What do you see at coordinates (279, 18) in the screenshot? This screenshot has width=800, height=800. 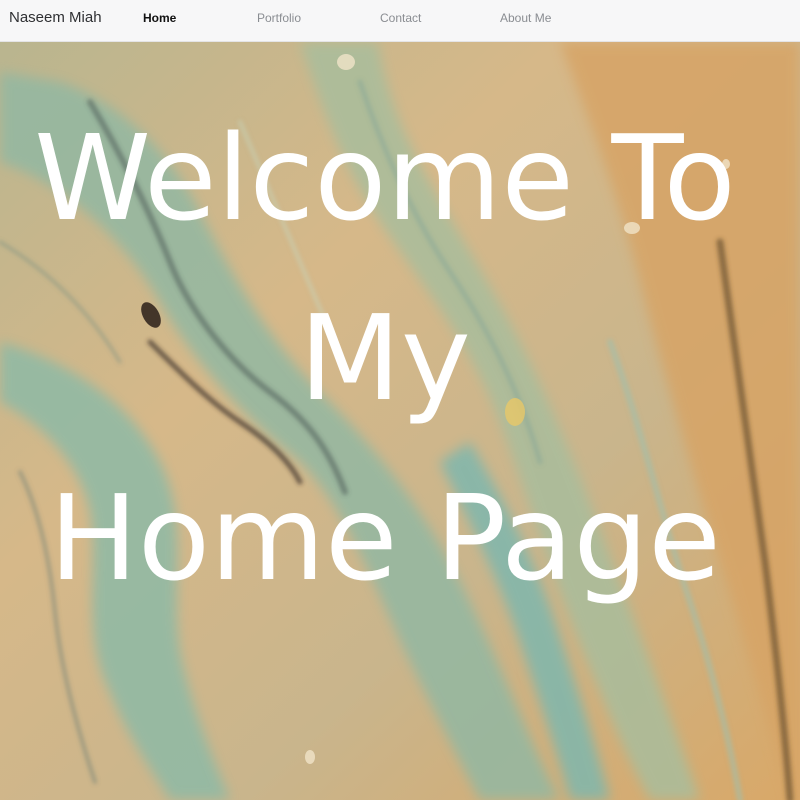 I see `nav-link-portfolio: Portfolio` at bounding box center [279, 18].